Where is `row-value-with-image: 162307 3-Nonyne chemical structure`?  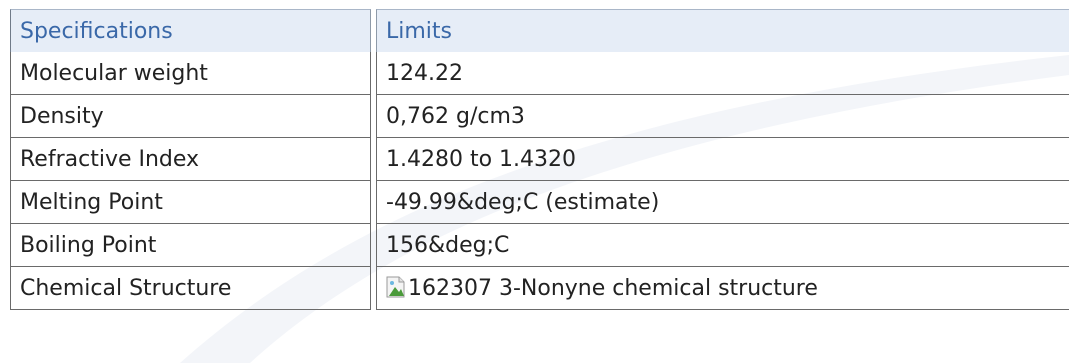 row-value-with-image: 162307 3-Nonyne chemical structure is located at coordinates (722, 288).